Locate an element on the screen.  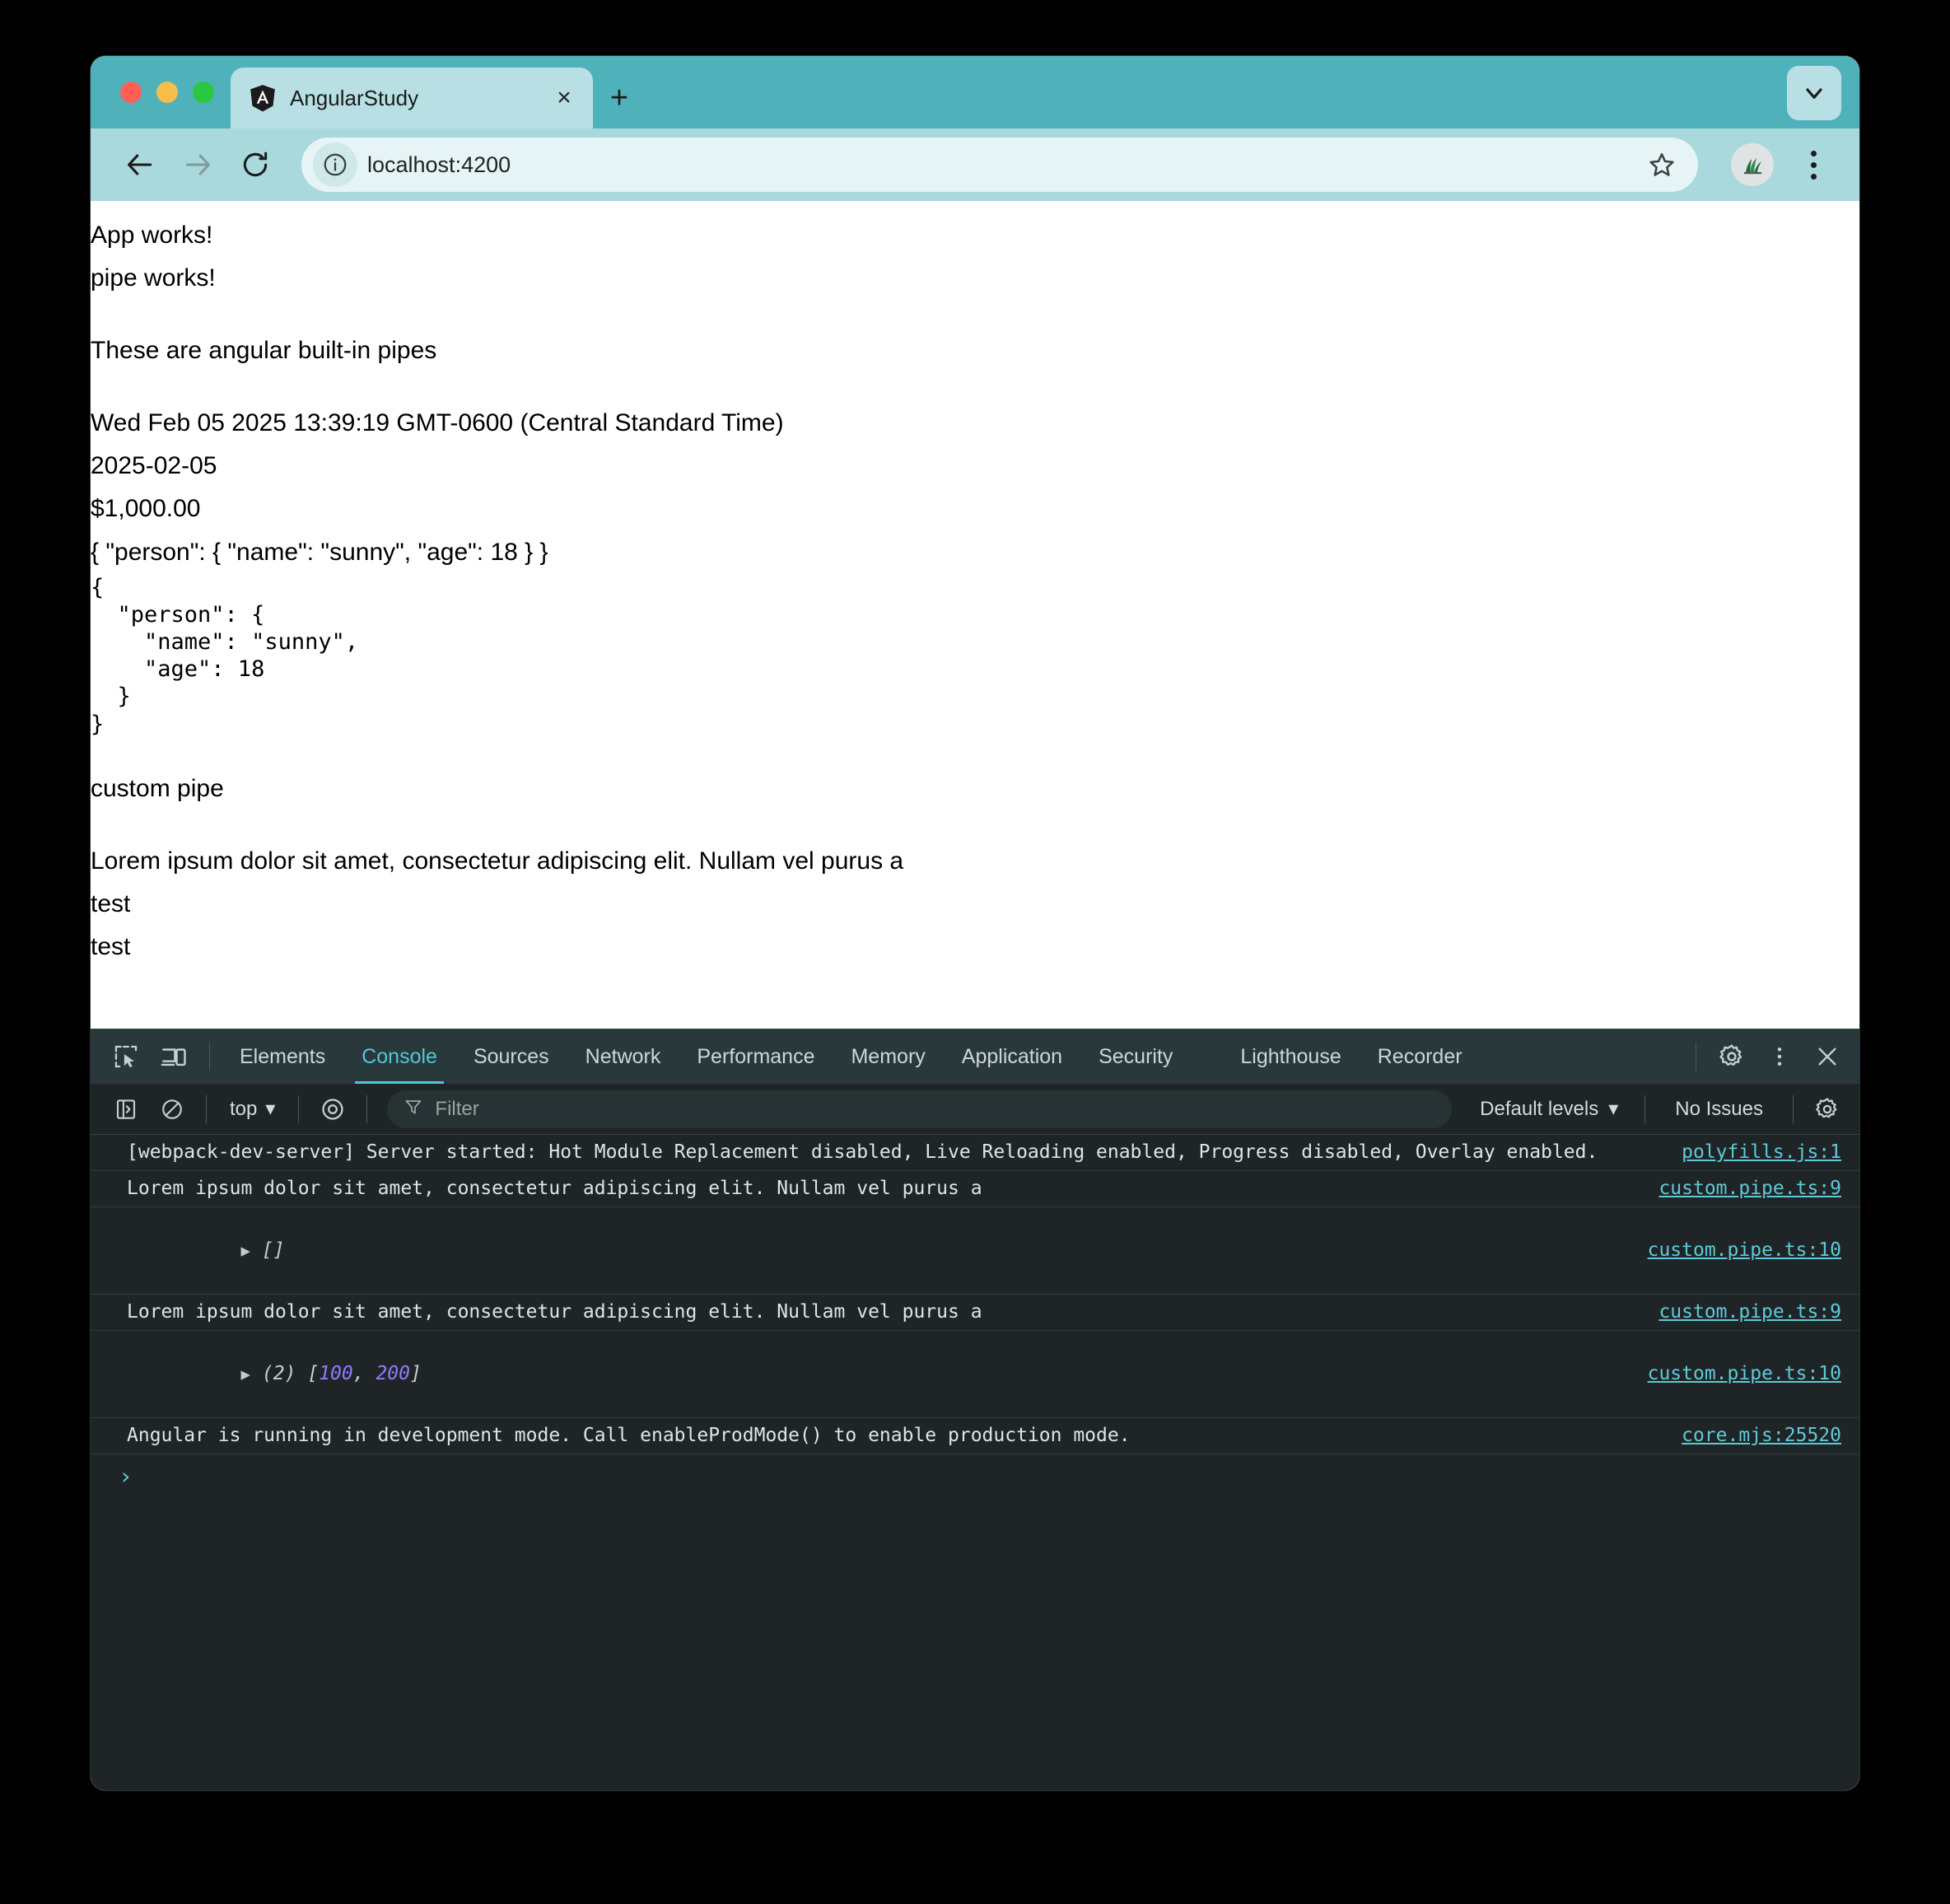
browser-navigation-toolbar: localhost:4200 is located at coordinates (975, 164).